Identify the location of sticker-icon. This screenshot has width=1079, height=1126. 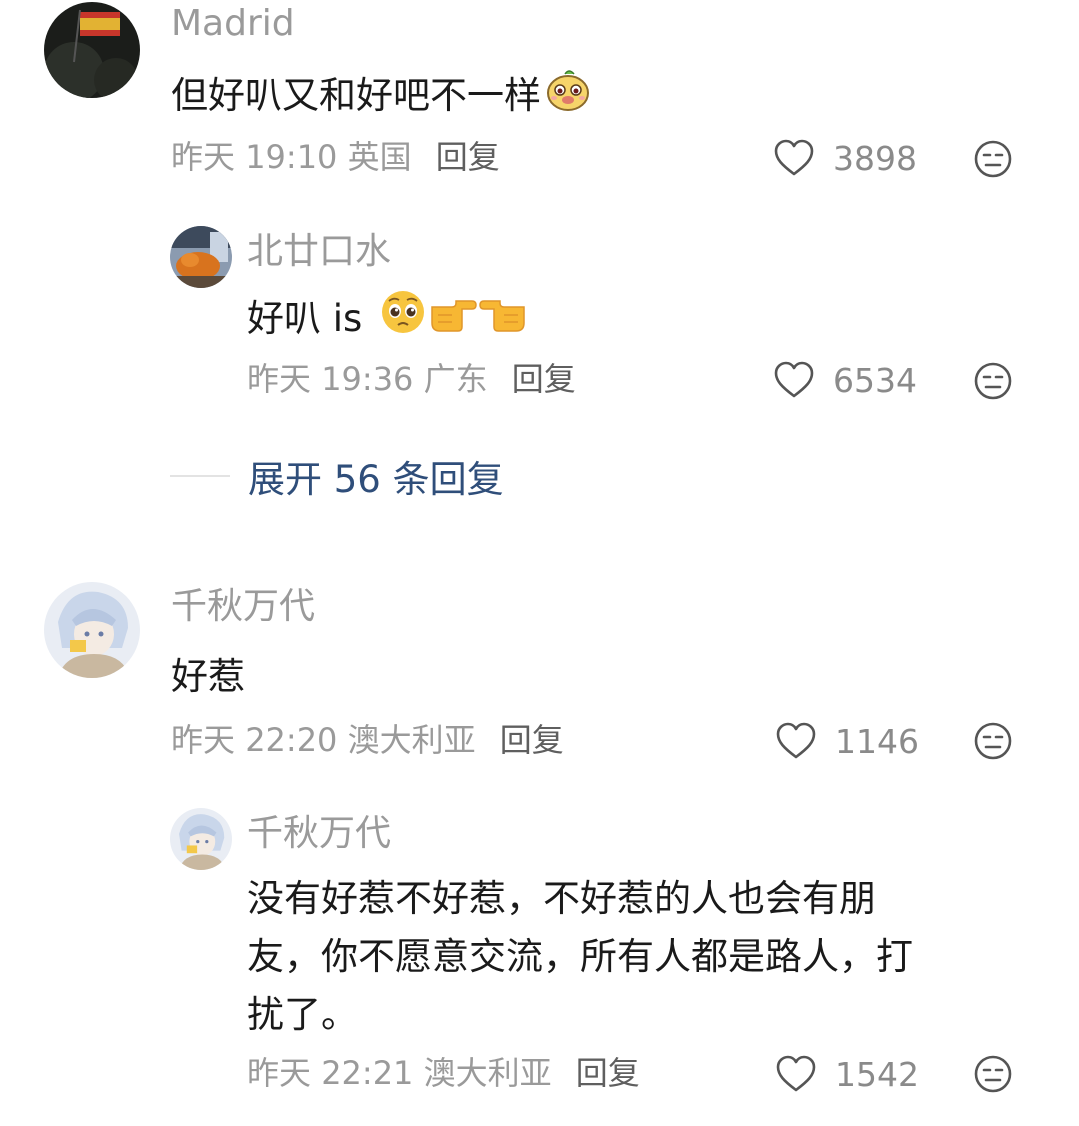
(568, 97).